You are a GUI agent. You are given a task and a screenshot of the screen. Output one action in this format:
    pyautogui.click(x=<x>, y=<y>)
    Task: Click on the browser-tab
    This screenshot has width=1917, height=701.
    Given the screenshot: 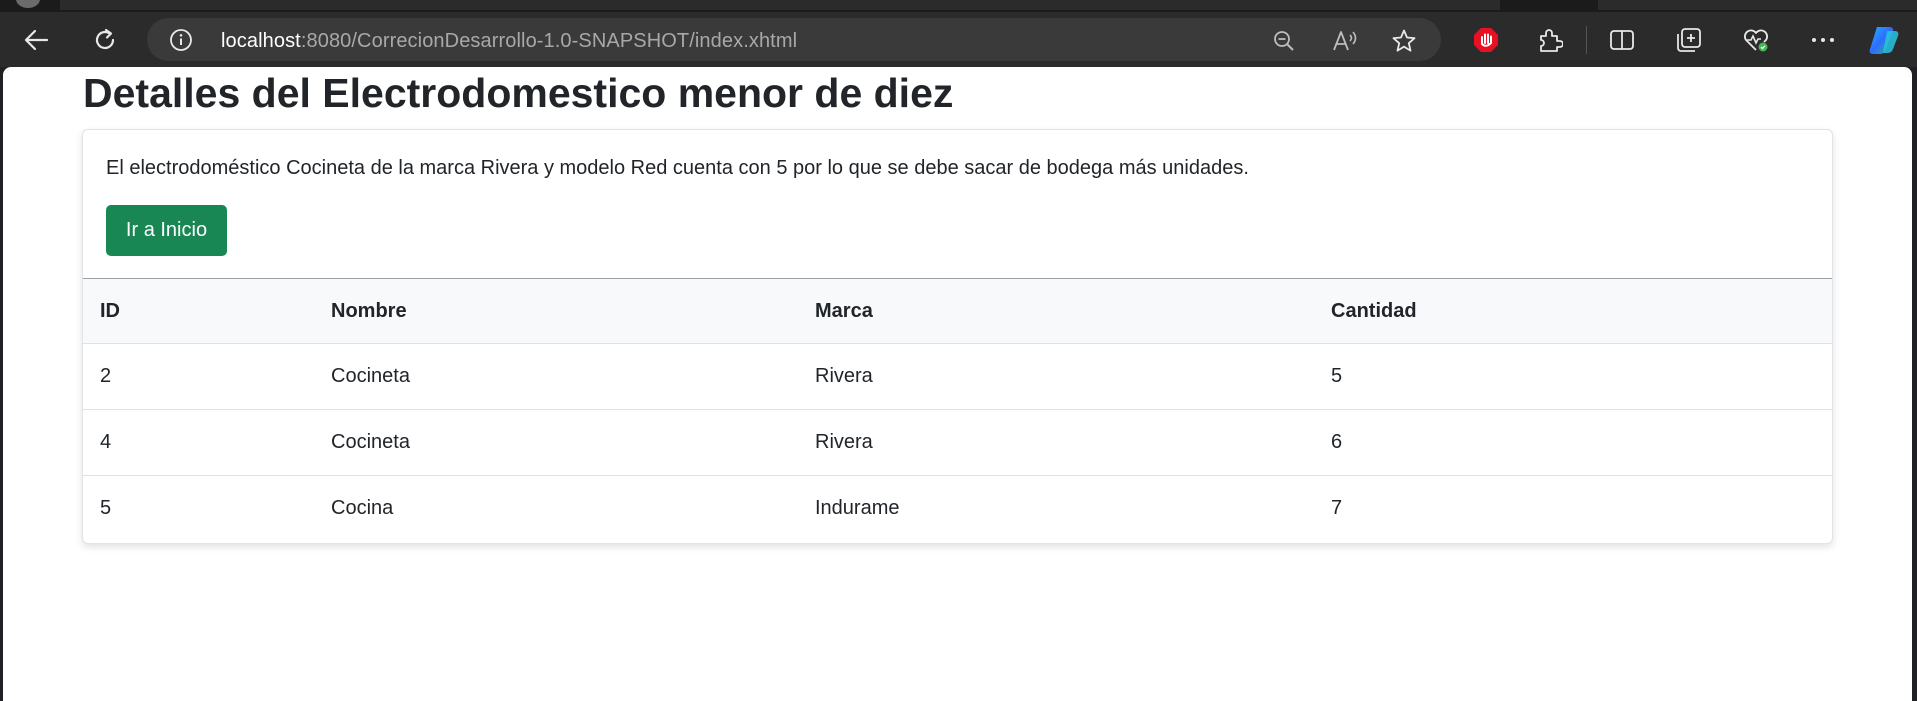 What is the action you would take?
    pyautogui.click(x=780, y=5)
    